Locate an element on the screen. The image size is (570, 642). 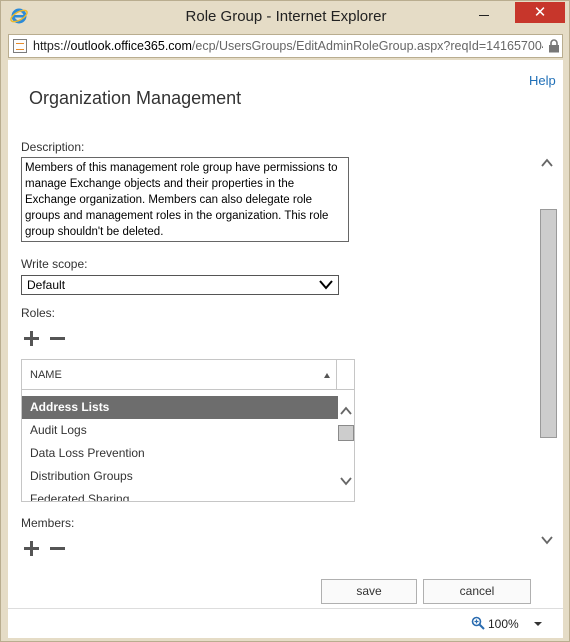
roles-scrollbar is located at coordinates (346, 448).